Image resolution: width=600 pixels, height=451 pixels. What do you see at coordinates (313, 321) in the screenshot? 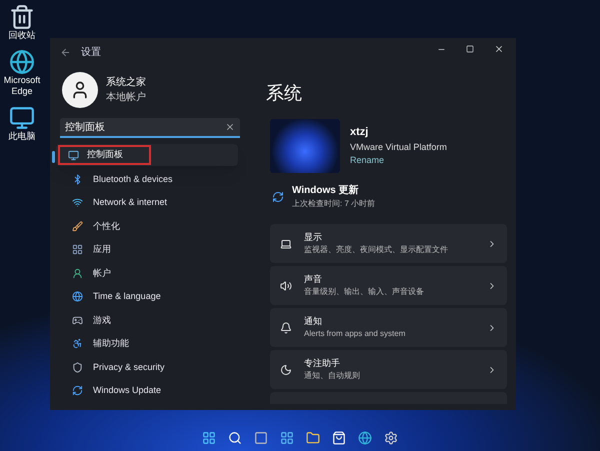
I see `card-title: 通知` at bounding box center [313, 321].